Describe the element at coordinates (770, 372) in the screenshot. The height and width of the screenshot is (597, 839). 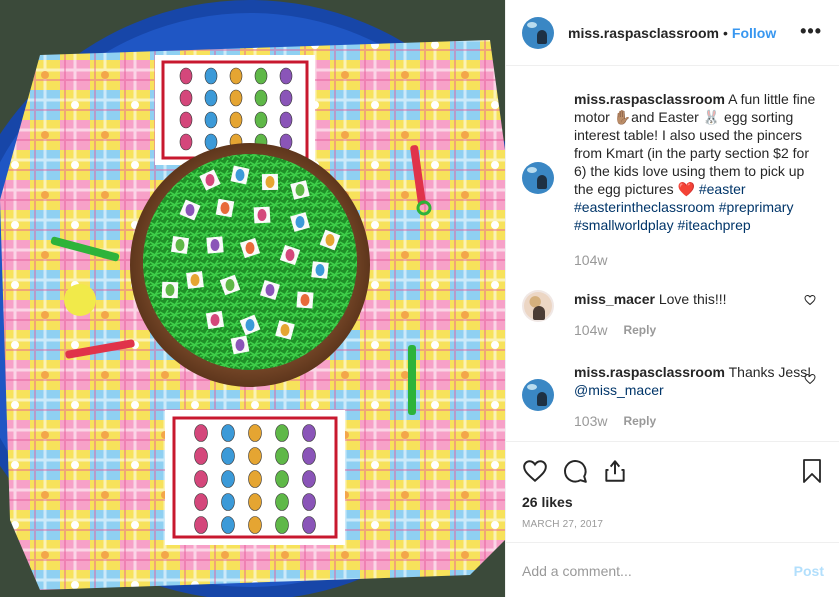
I see `comment-body: Thanks Jess!` at that location.